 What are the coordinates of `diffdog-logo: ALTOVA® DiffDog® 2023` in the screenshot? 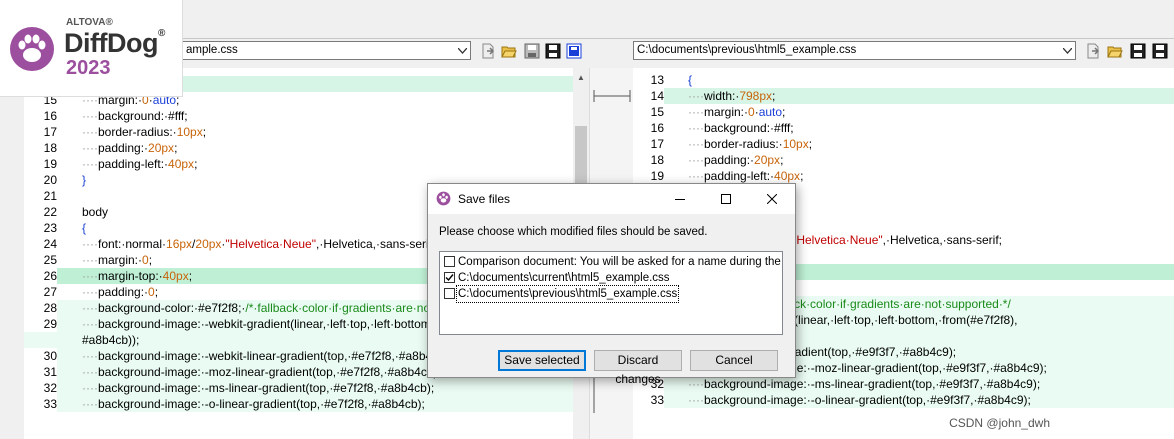 It's located at (91, 48).